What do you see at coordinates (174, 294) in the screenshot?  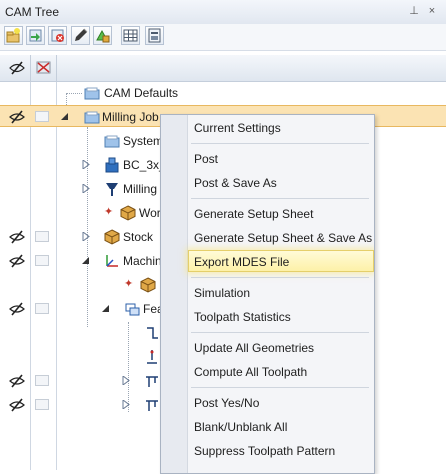 I see `menu-icon-gutter` at bounding box center [174, 294].